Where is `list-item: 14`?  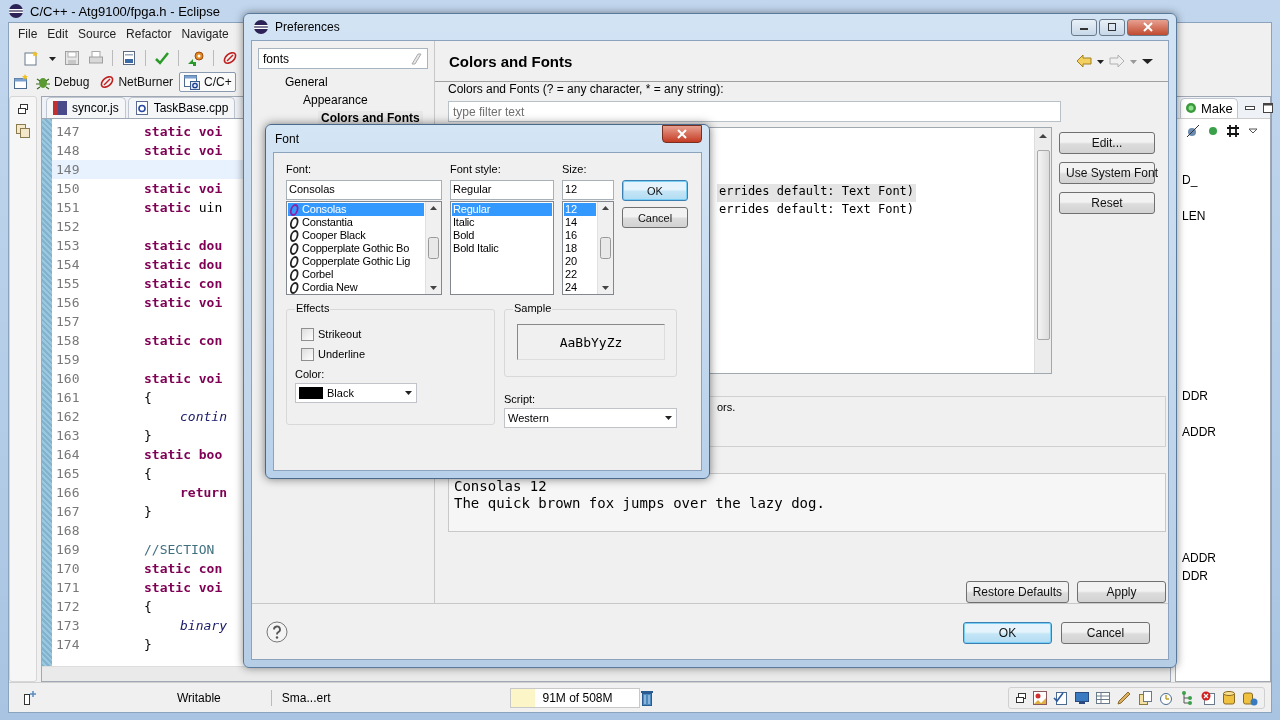
list-item: 14 is located at coordinates (580, 222).